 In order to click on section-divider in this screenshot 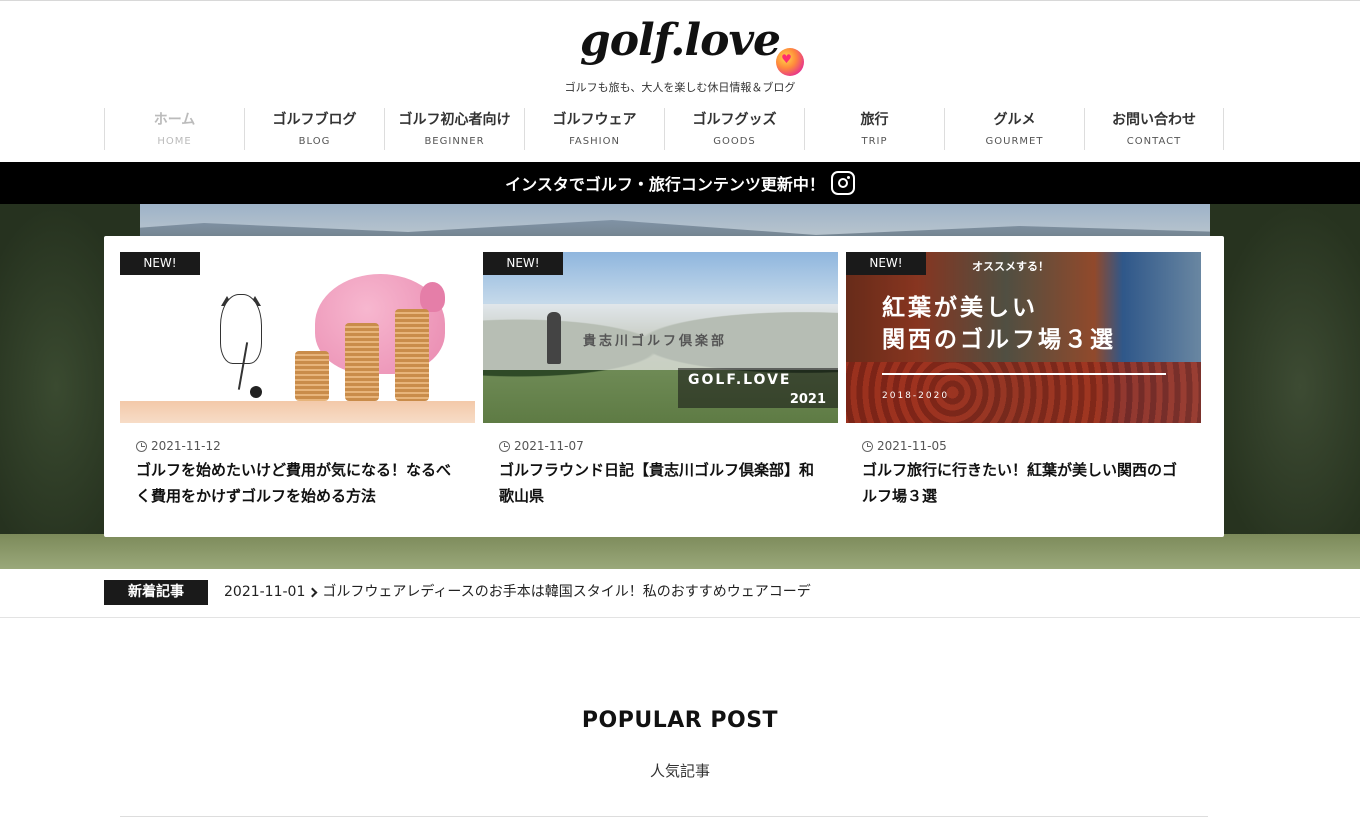, I will do `click(664, 816)`.